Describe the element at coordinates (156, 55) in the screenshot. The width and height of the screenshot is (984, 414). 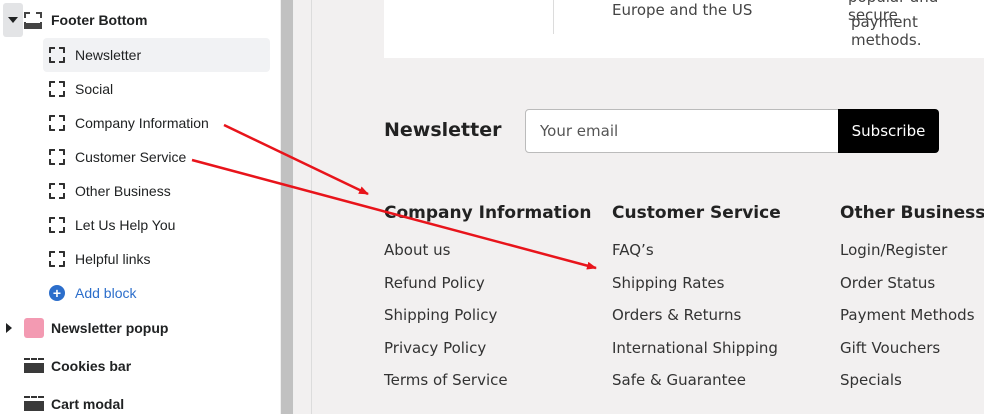
I see `block-item-newsletter: Newsletter` at that location.